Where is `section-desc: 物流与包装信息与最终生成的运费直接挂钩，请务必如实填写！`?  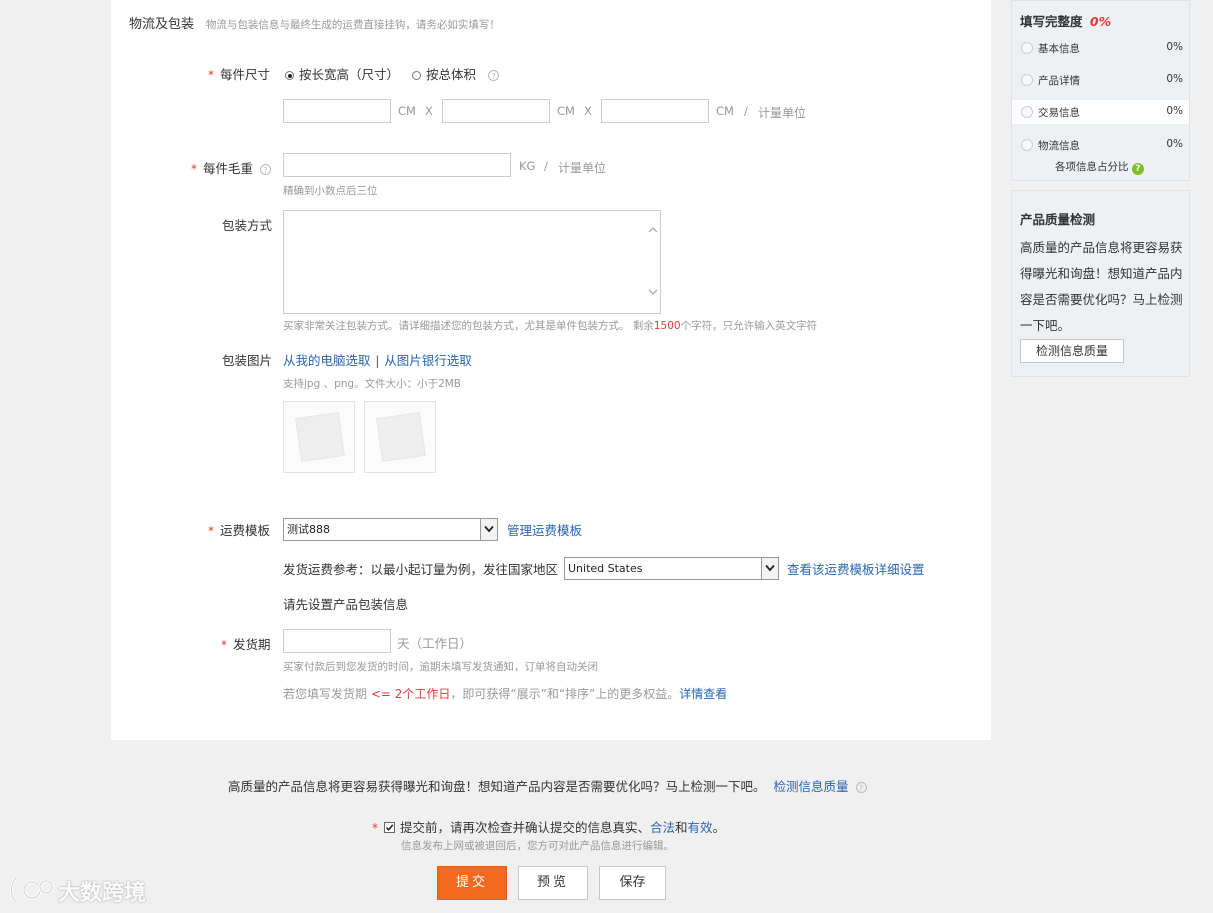 section-desc: 物流与包装信息与最终生成的运费直接挂钩，请务必如实填写！ is located at coordinates (352, 25).